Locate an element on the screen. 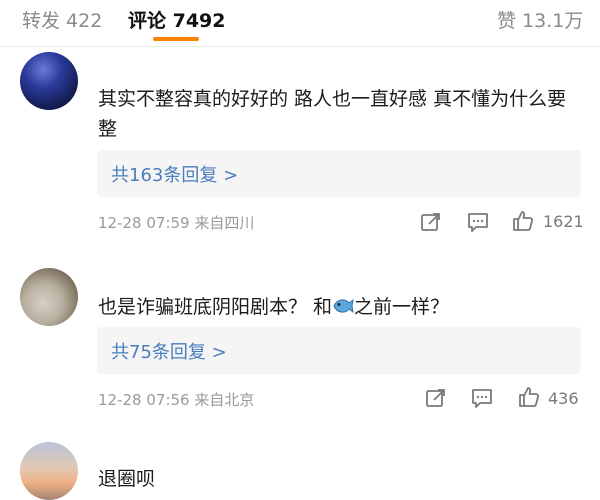 Image resolution: width=600 pixels, height=500 pixels. comment-meta: 12-28 07:56 来自北京 is located at coordinates (176, 400).